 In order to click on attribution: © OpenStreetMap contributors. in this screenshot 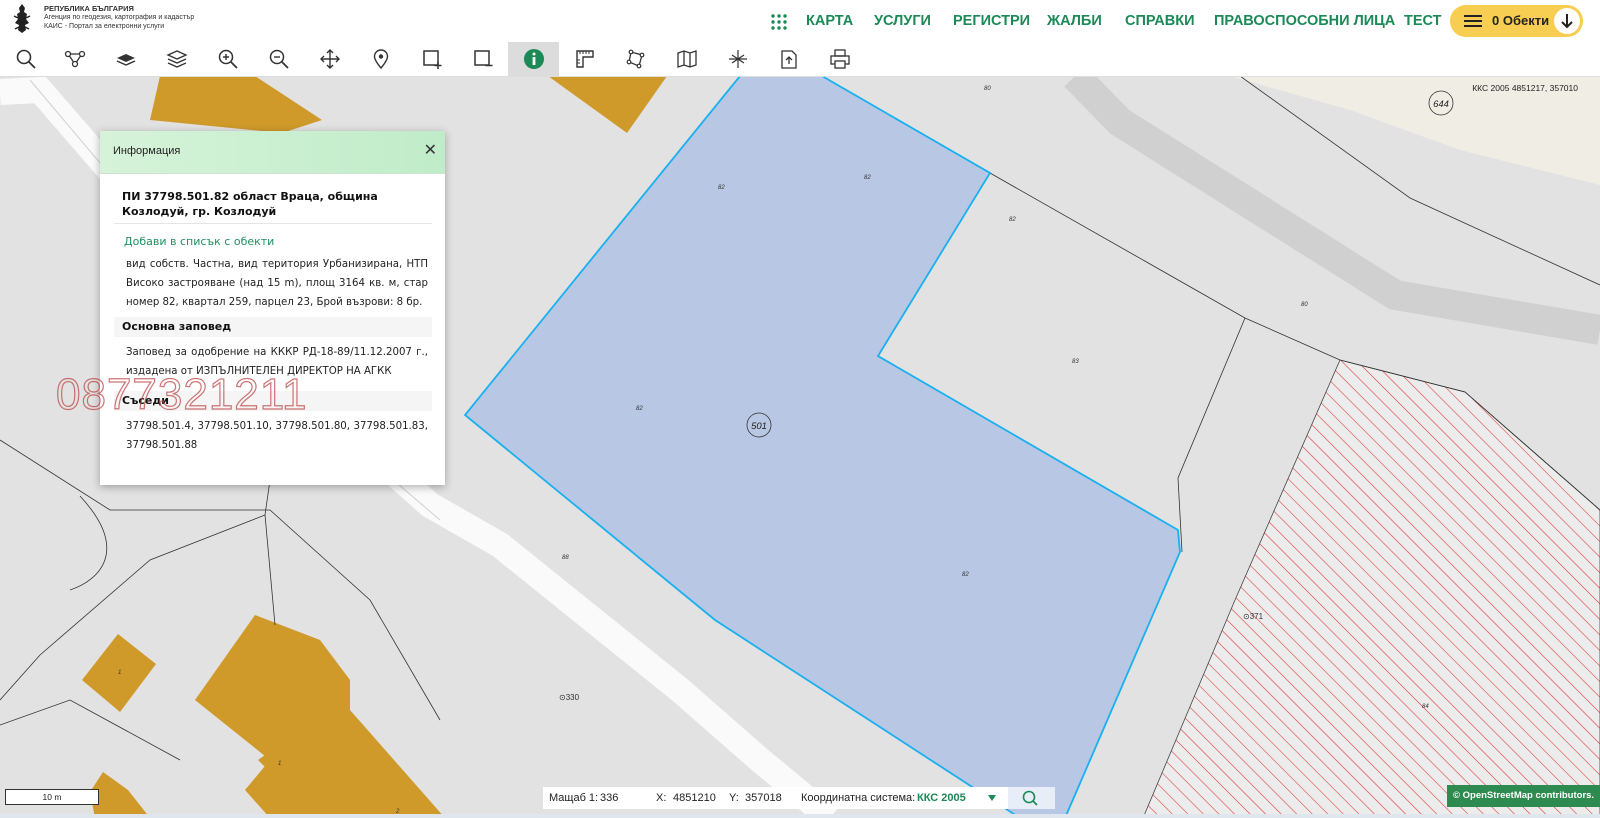, I will do `click(1523, 796)`.